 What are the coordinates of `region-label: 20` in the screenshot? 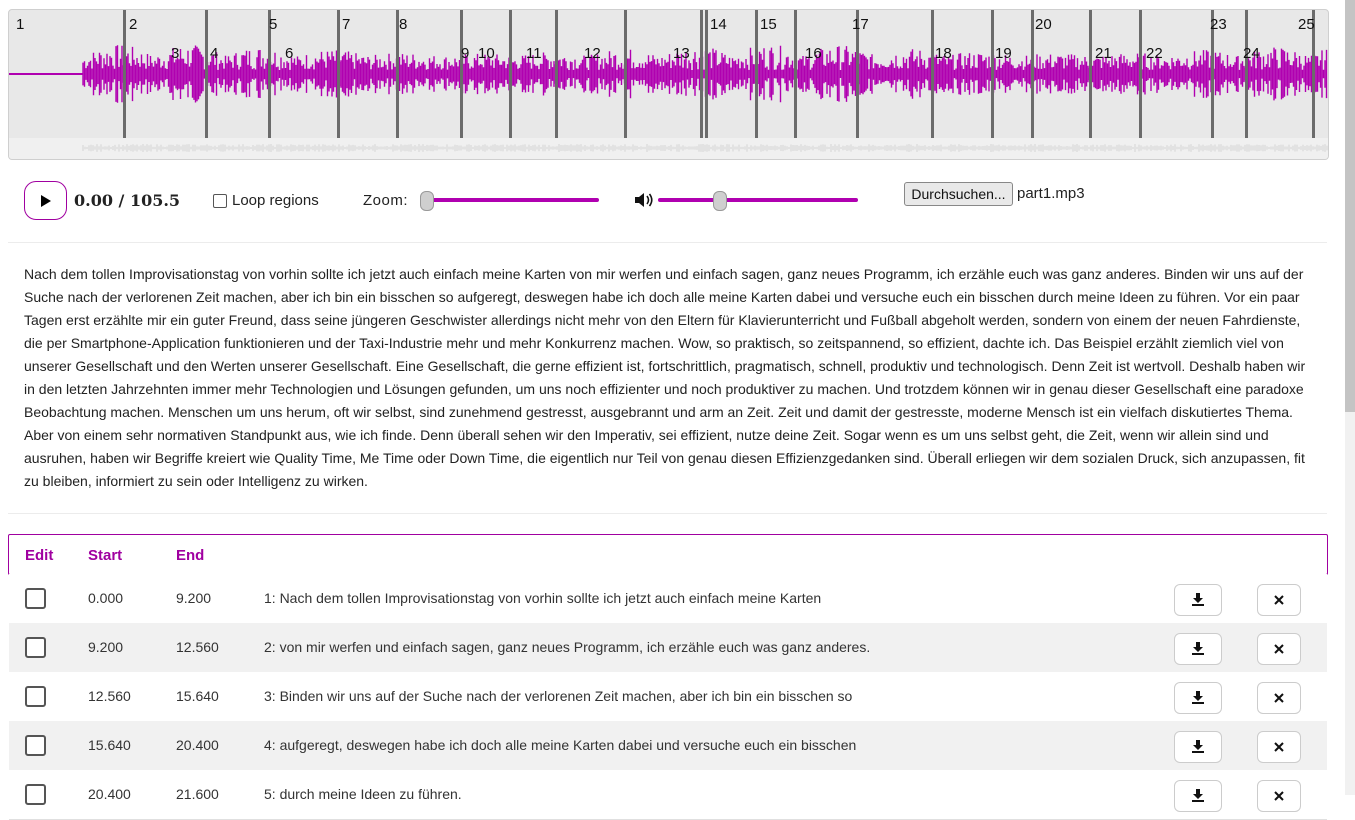 It's located at (1043, 24).